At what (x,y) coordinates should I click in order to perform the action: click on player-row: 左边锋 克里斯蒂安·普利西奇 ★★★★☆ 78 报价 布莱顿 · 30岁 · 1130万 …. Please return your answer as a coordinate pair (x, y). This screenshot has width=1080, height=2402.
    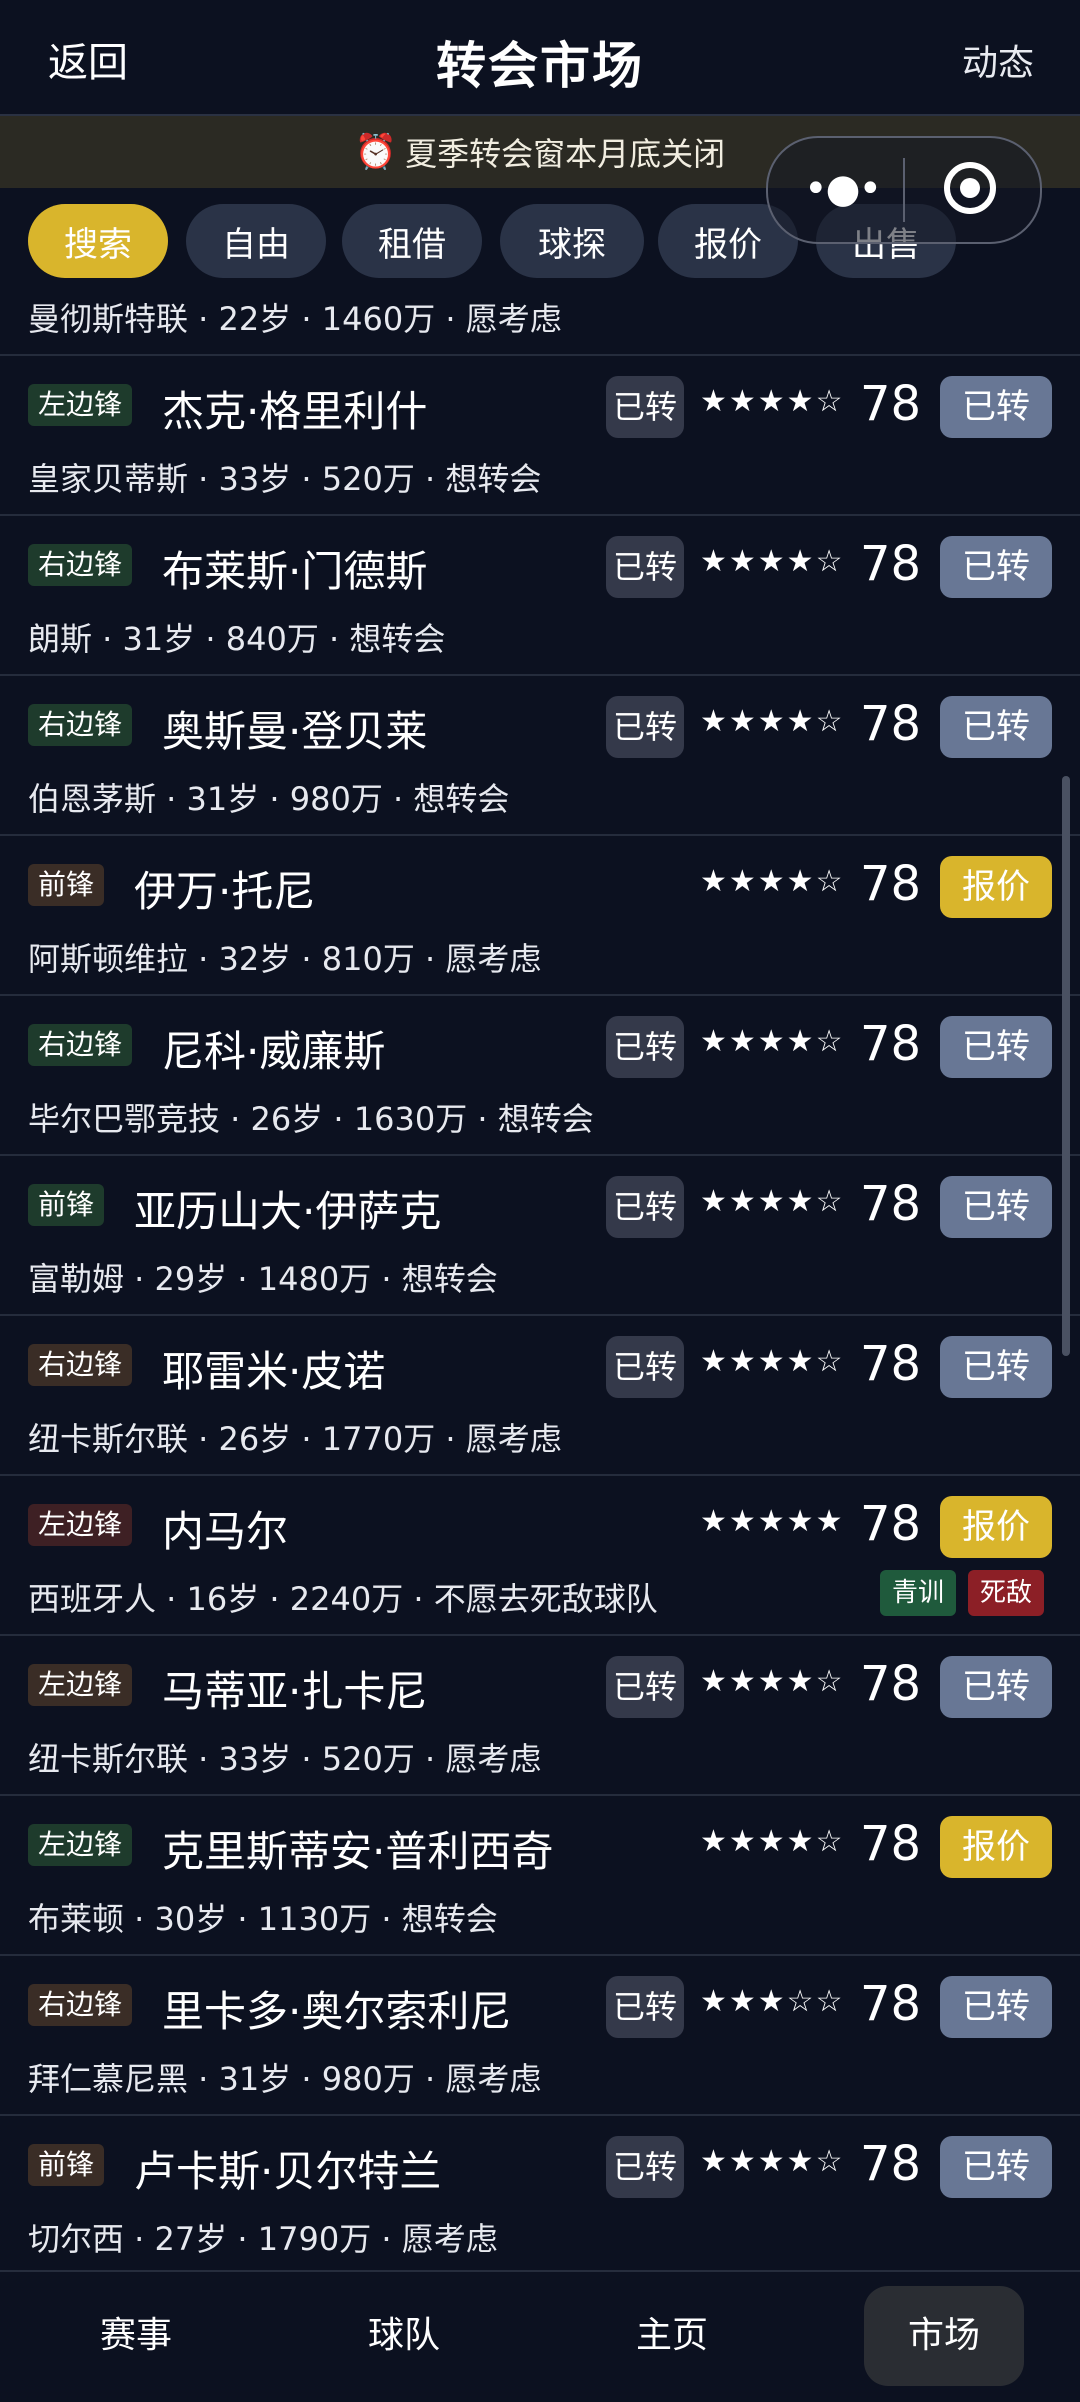
    Looking at the image, I should click on (540, 1876).